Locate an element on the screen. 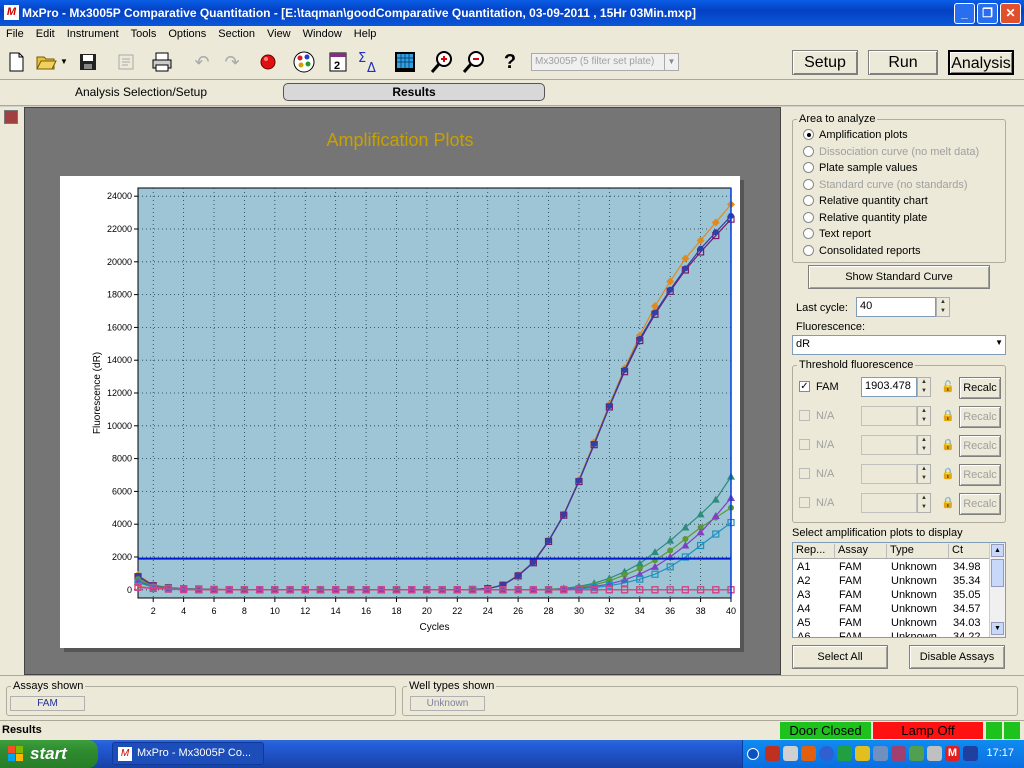  list-item: A1 FAM Unknown 34.98 is located at coordinates (892, 568).